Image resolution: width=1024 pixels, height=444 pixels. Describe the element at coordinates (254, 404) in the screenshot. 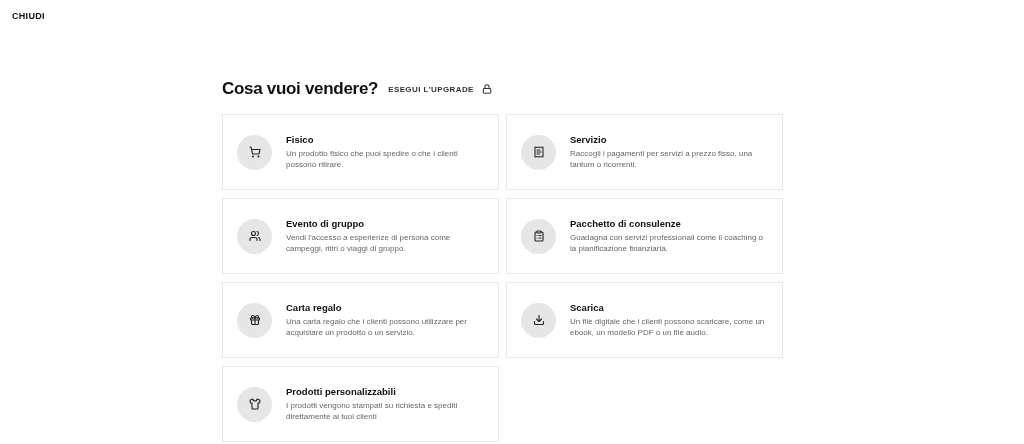

I see `shirt-icon` at that location.